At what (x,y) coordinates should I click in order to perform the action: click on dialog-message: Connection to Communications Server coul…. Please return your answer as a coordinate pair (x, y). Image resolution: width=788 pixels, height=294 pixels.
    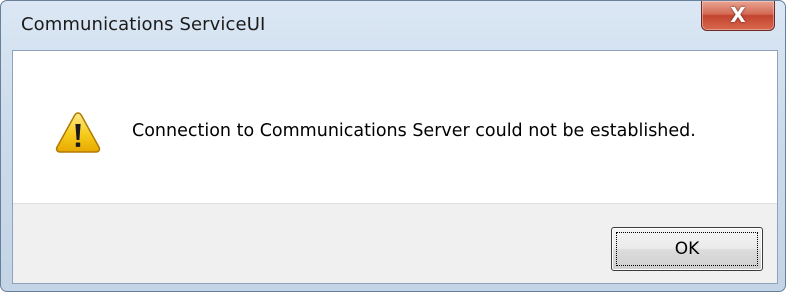
    Looking at the image, I should click on (414, 131).